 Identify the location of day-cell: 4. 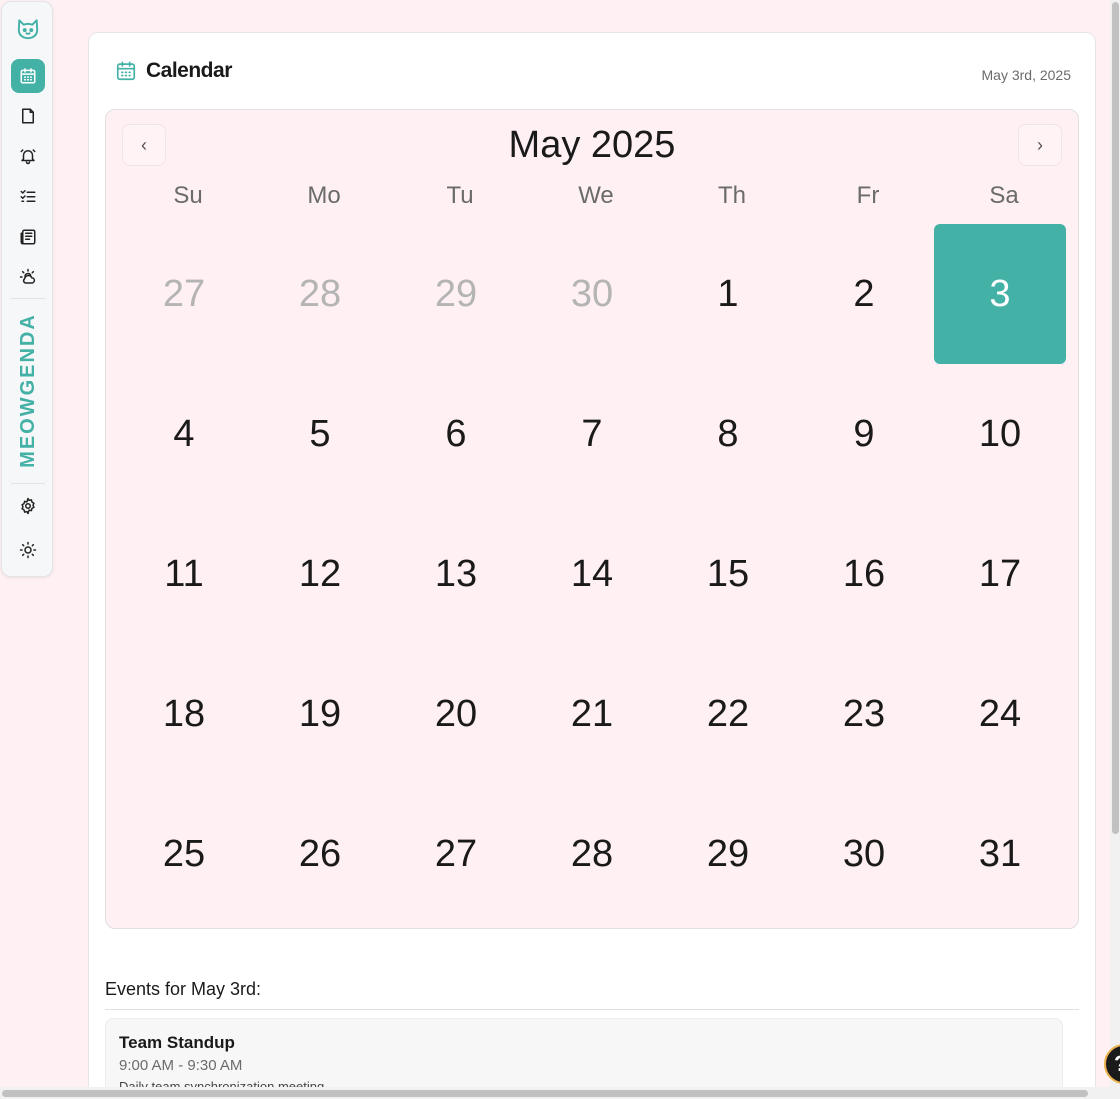
(184, 434).